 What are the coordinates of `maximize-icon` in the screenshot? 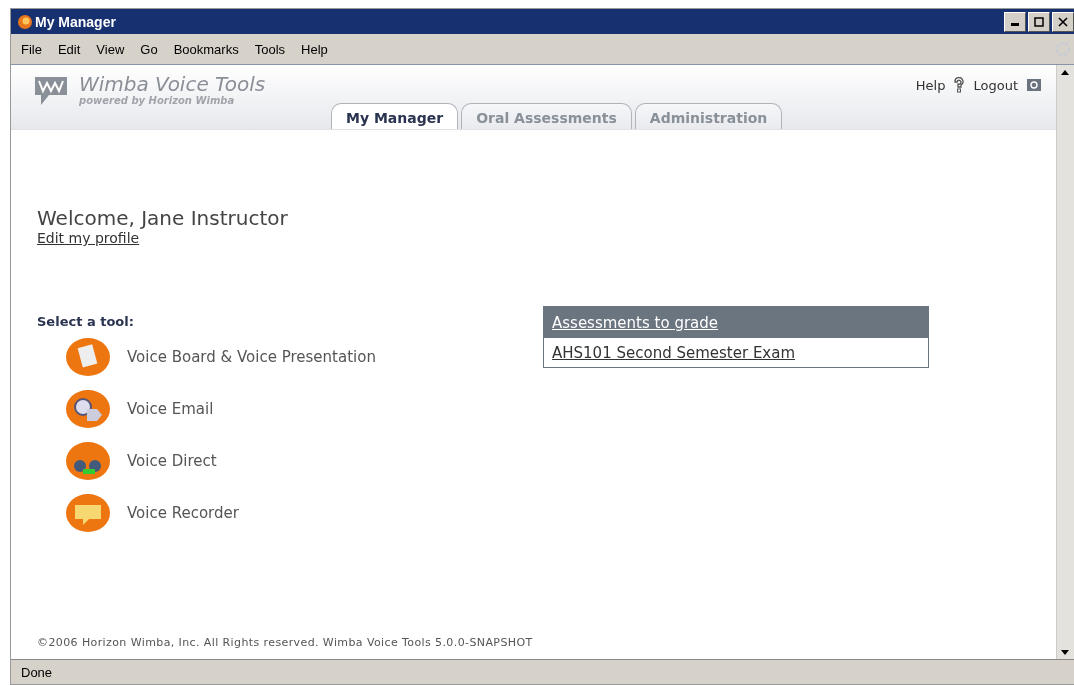 It's located at (1039, 21).